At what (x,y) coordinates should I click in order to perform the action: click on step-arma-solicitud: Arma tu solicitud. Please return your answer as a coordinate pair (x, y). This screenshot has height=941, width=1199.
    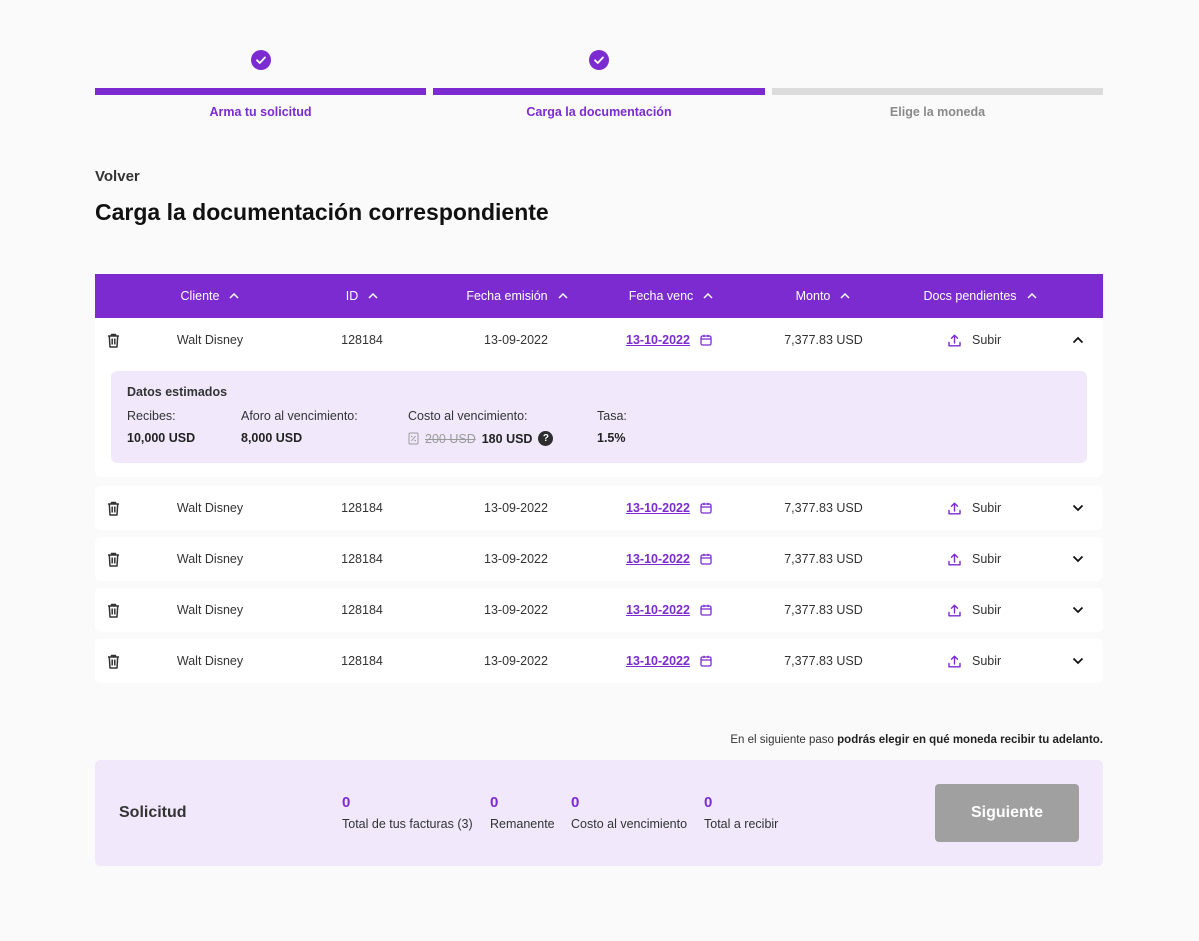
    Looking at the image, I should click on (260, 88).